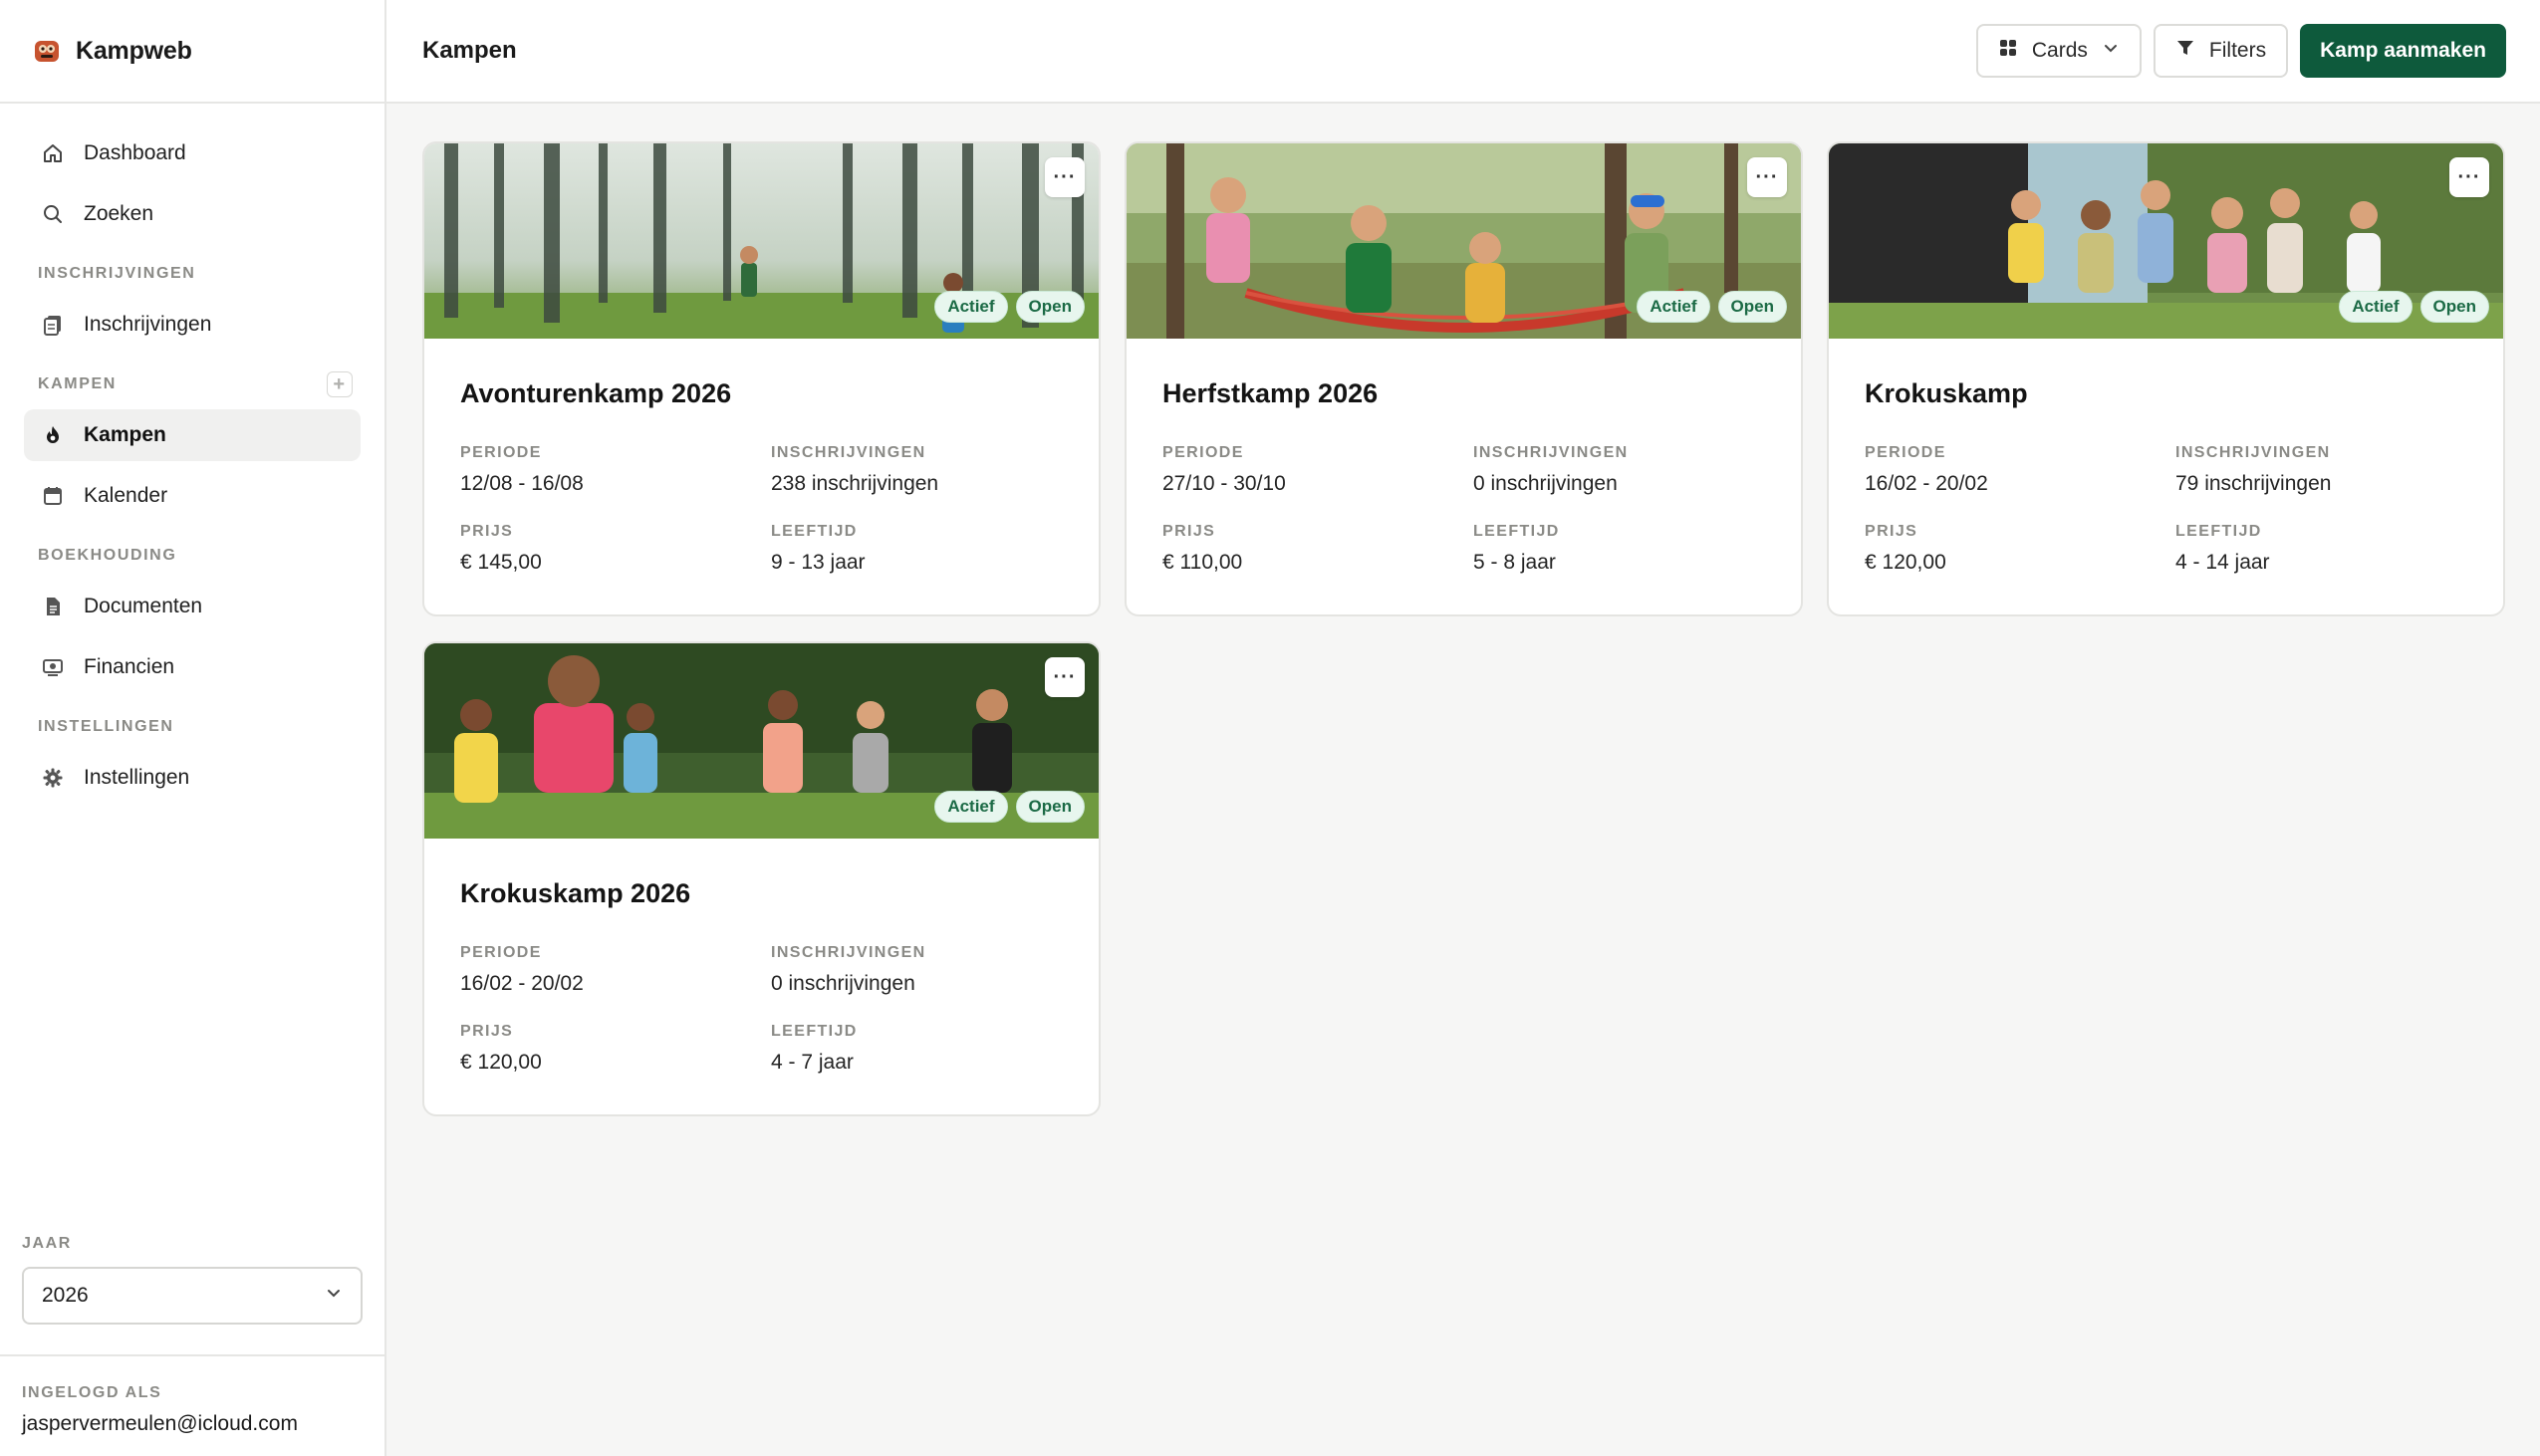 Image resolution: width=2540 pixels, height=1456 pixels. What do you see at coordinates (65, 1295) in the screenshot?
I see `year-value: 2026` at bounding box center [65, 1295].